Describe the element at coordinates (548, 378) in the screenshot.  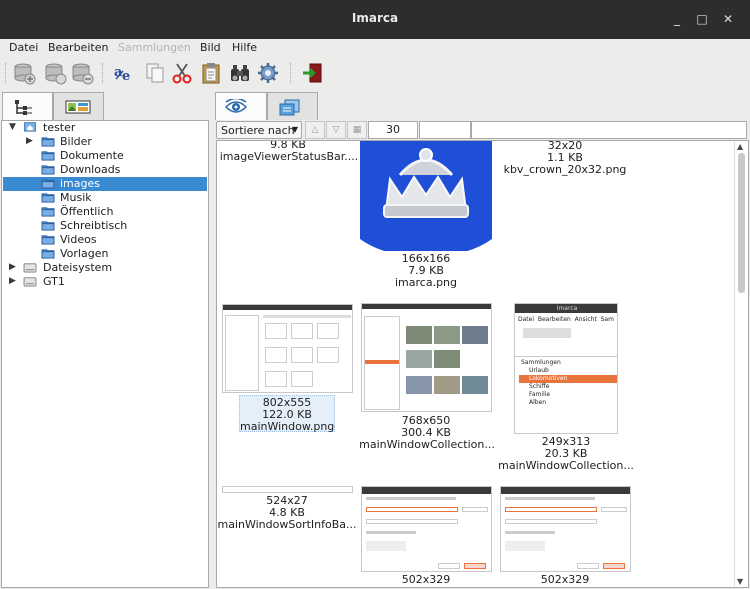
I see `mini-item: Lokomotiven` at that location.